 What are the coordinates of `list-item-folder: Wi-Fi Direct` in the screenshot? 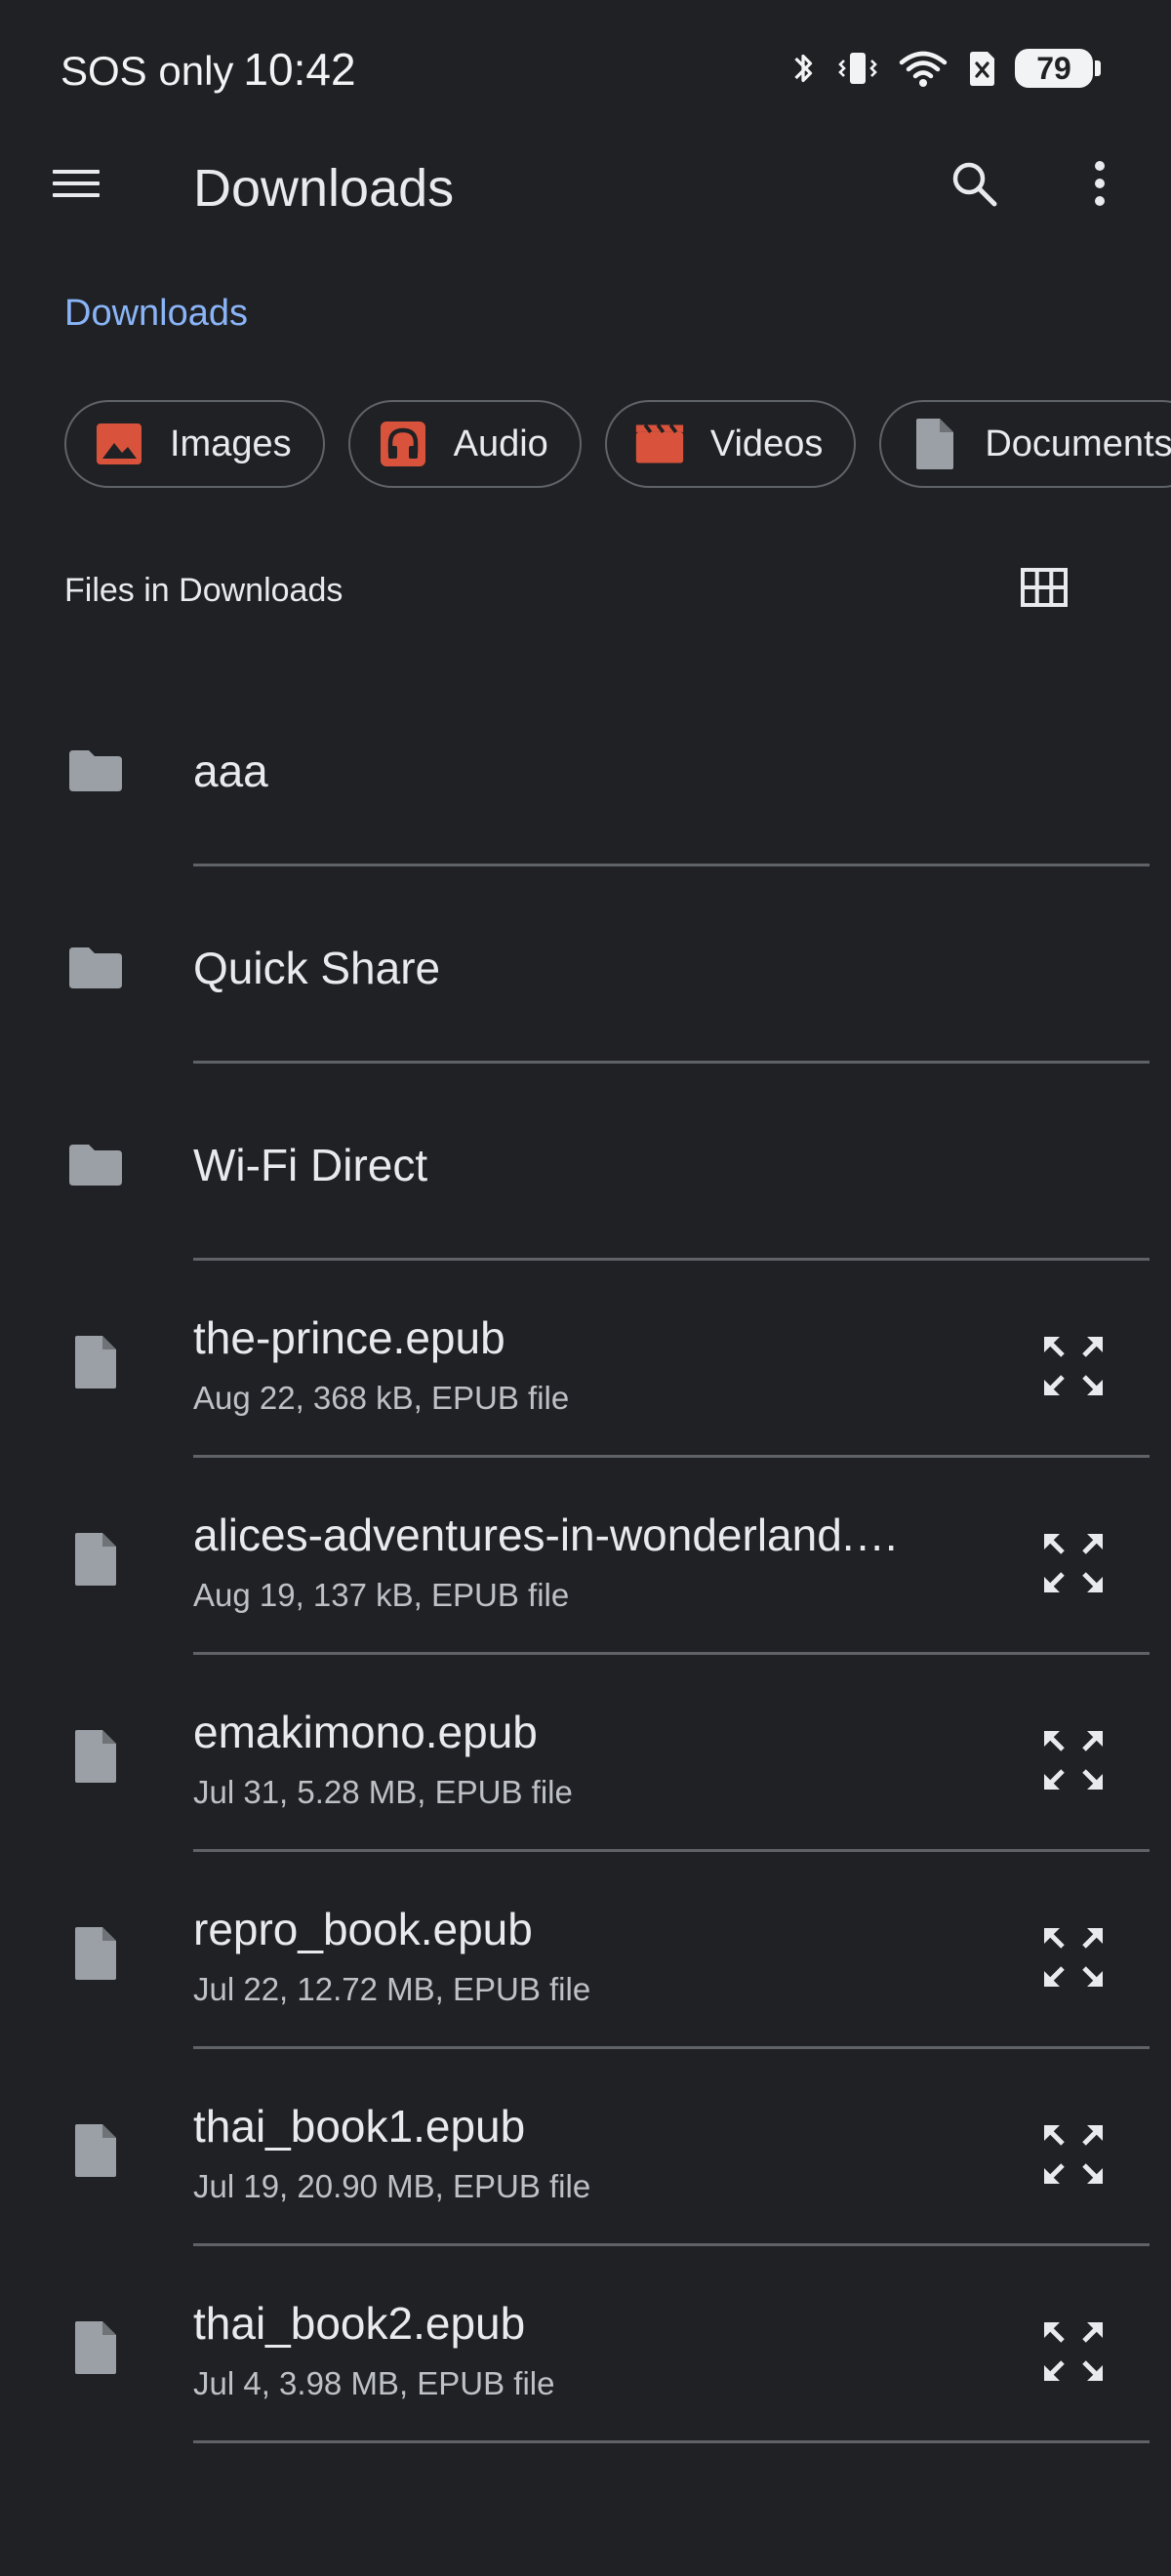 It's located at (585, 1162).